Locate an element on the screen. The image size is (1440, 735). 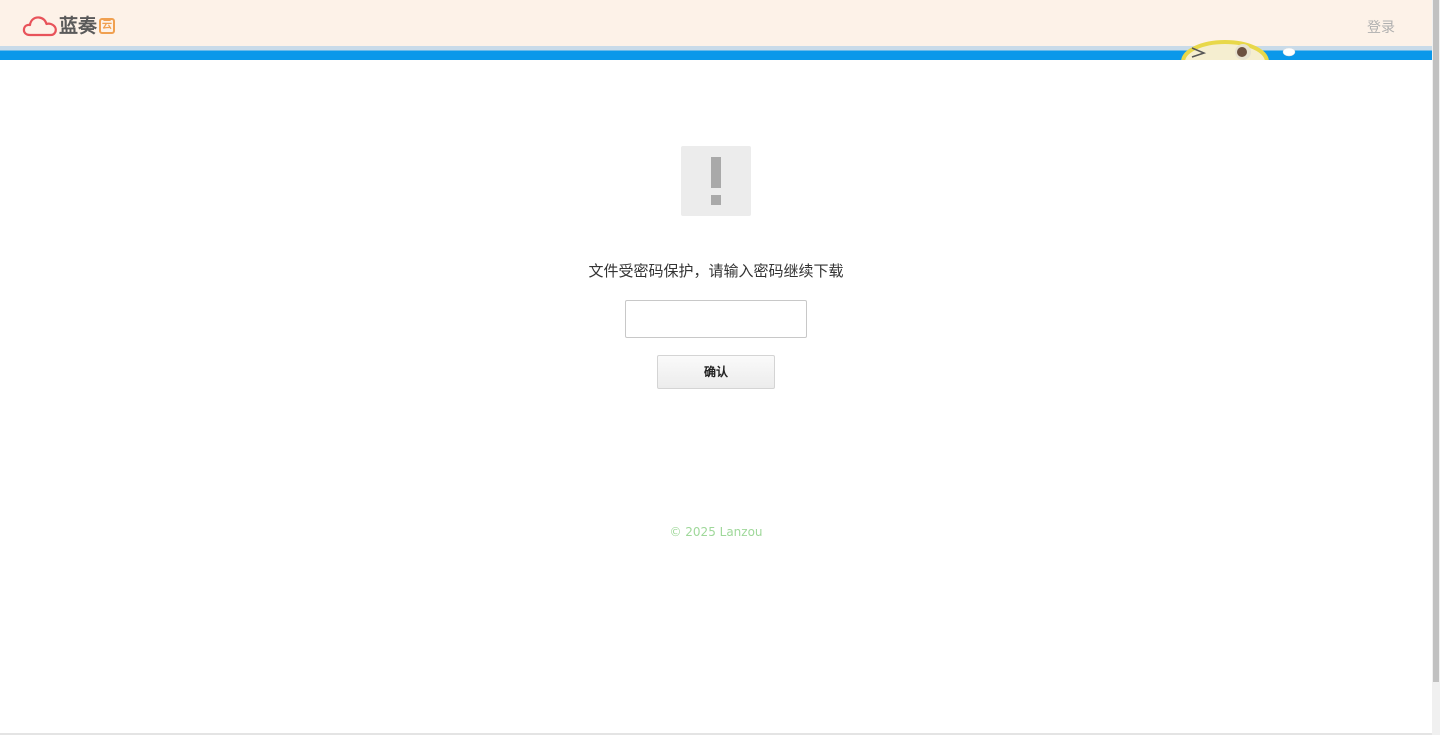
exclamation-dot is located at coordinates (716, 200).